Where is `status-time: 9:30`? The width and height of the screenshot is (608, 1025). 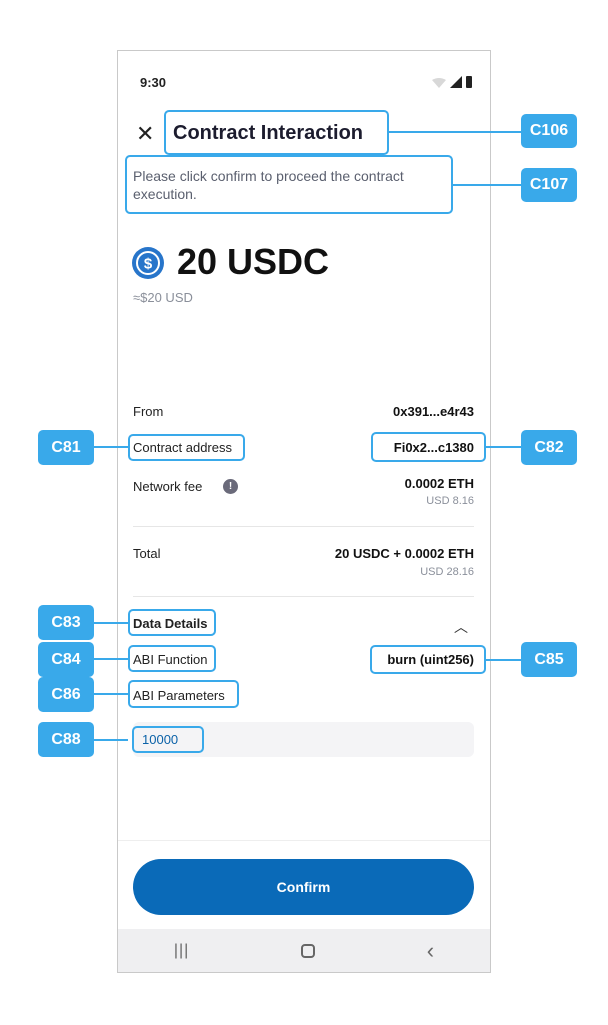 status-time: 9:30 is located at coordinates (153, 82).